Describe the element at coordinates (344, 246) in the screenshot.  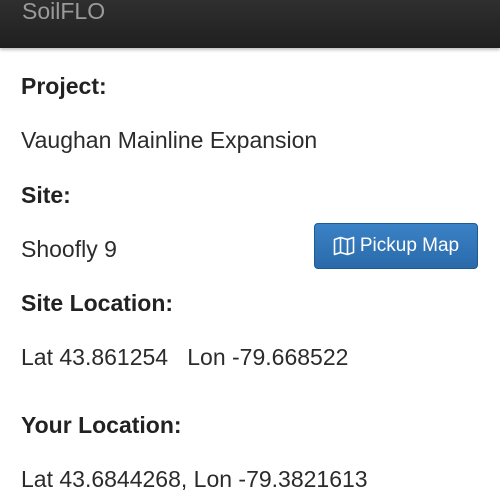
I see `map-icon` at that location.